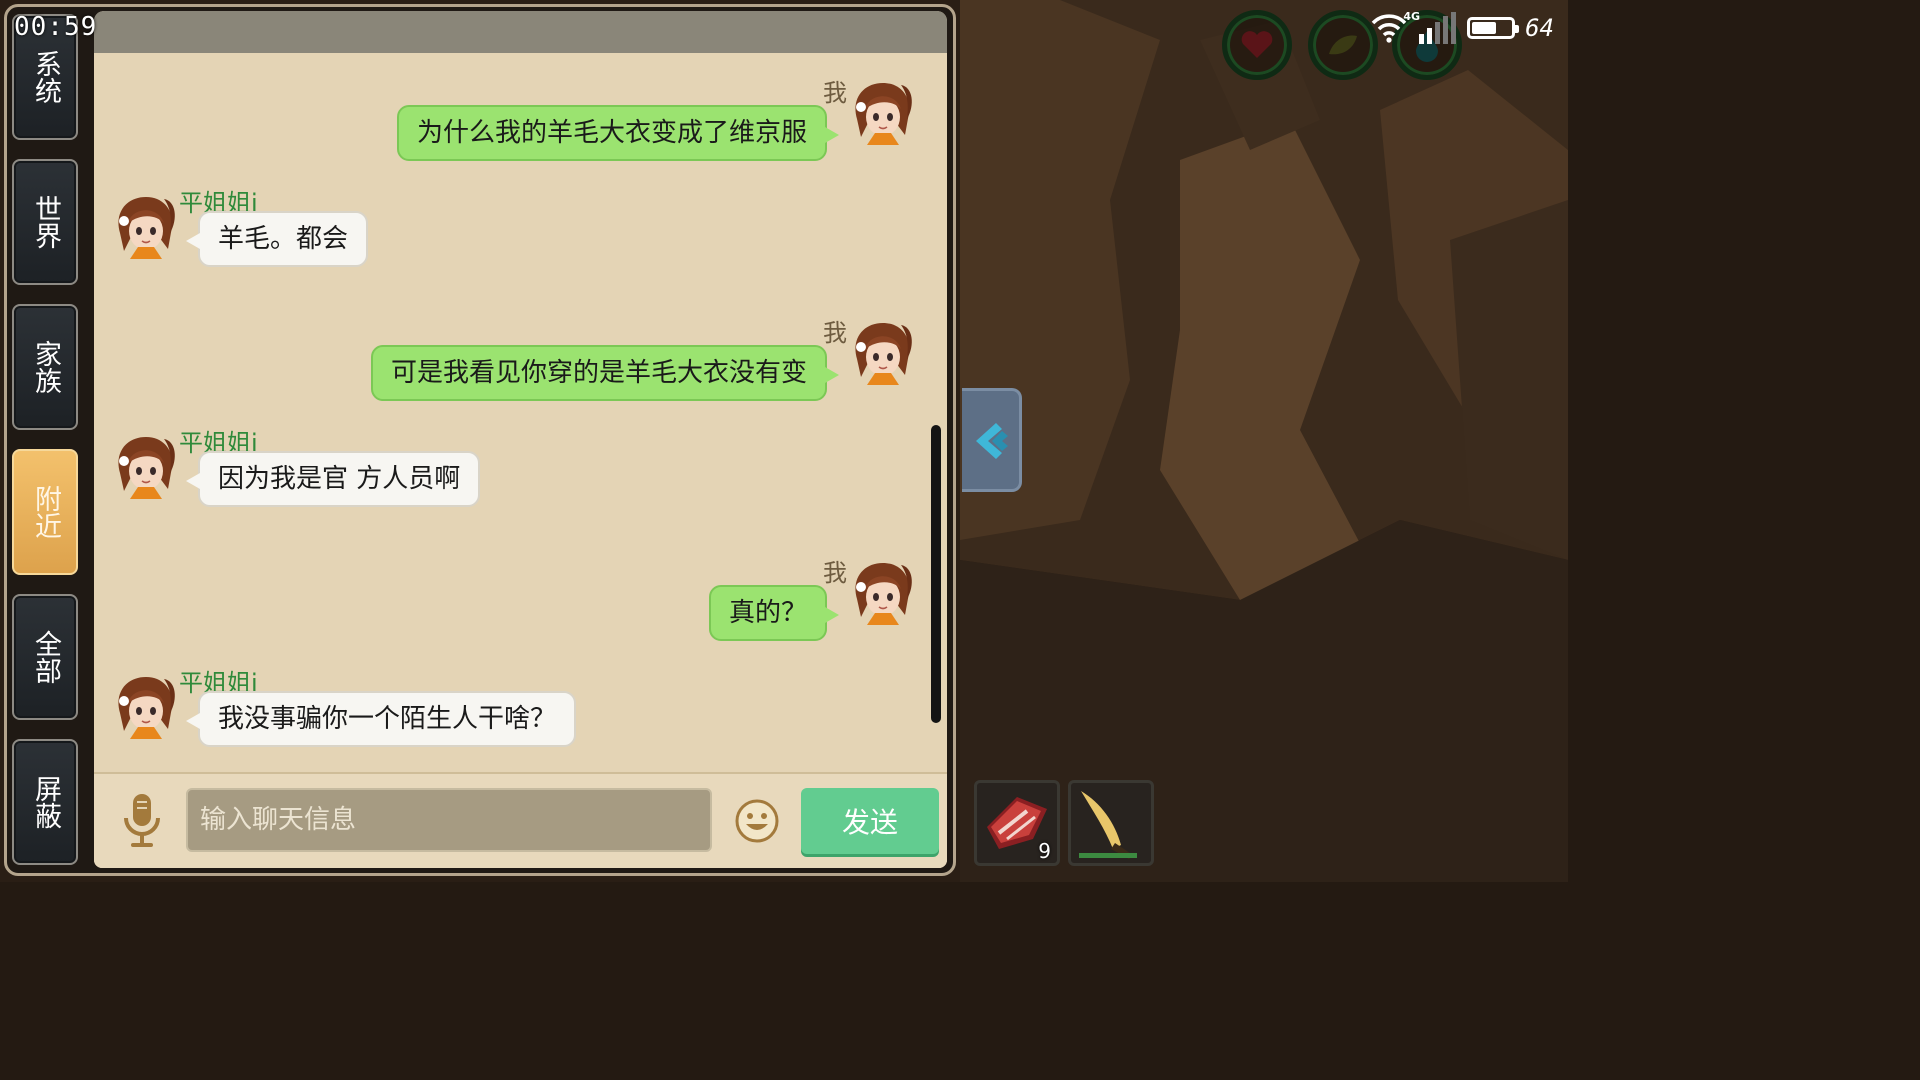 The image size is (1920, 1080). What do you see at coordinates (56, 27) in the screenshot?
I see `status-clock: 00:59` at bounding box center [56, 27].